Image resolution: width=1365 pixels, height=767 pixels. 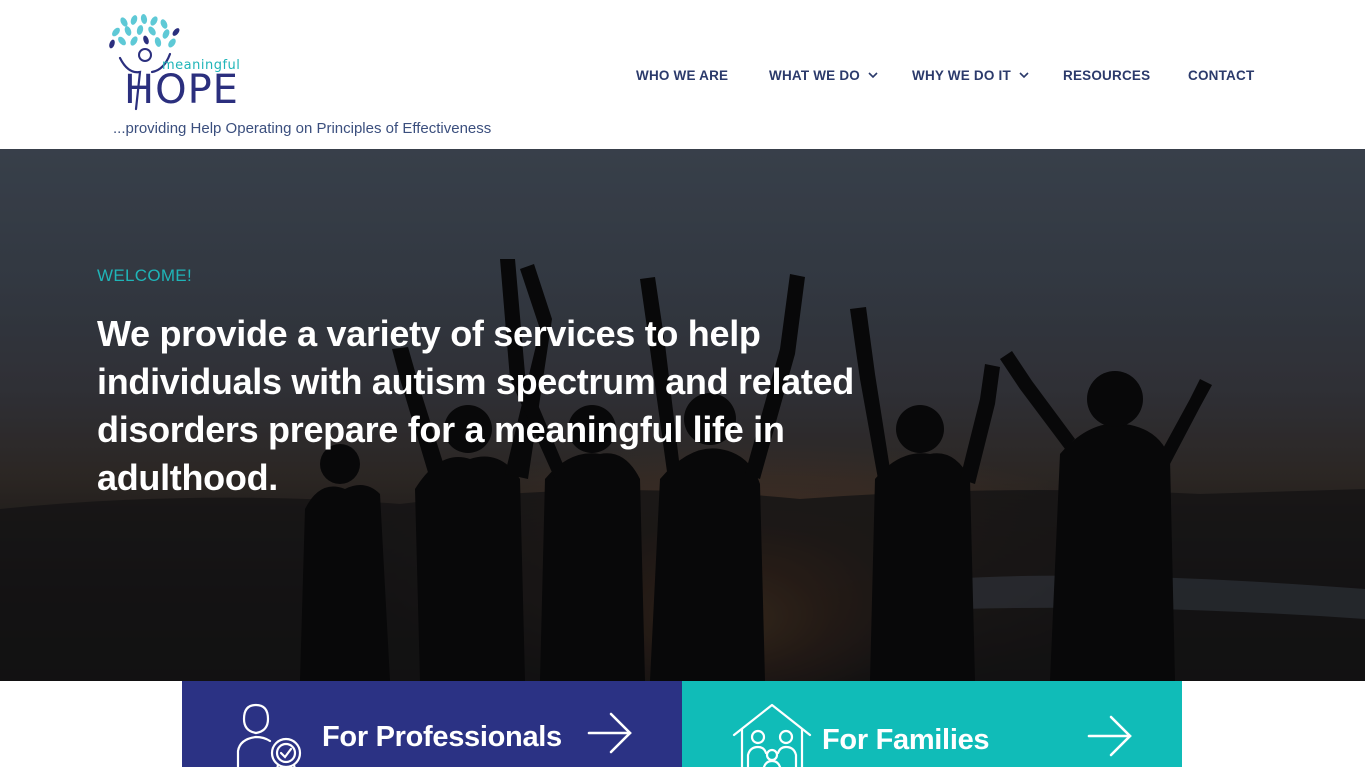 I want to click on nav-label: WHO WE ARE, so click(x=682, y=75).